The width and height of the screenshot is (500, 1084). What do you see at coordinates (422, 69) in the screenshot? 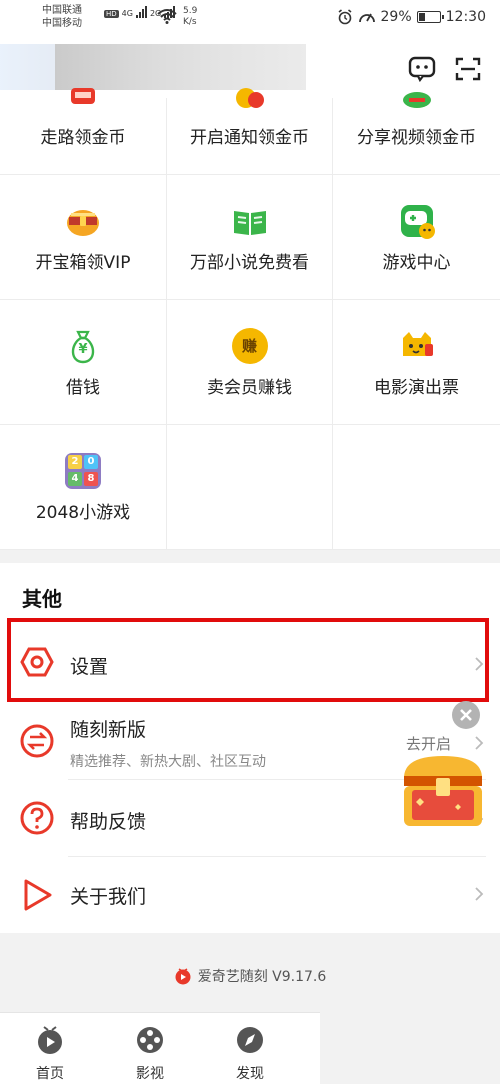
I see `message-icon` at bounding box center [422, 69].